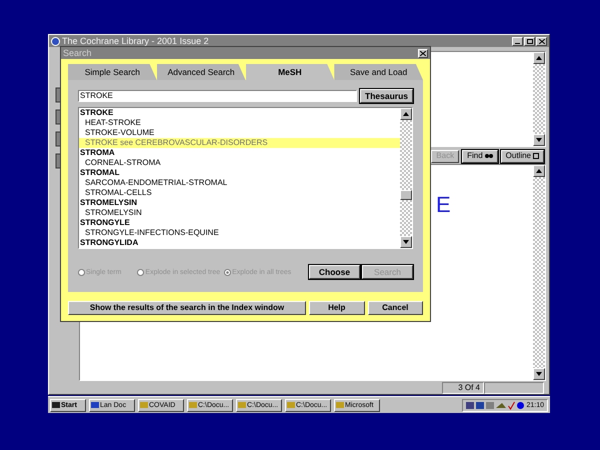 Image resolution: width=600 pixels, height=450 pixels. What do you see at coordinates (239, 183) in the screenshot?
I see `term-item: SARCOMA-ENDOMETRIAL-STROMAL` at bounding box center [239, 183].